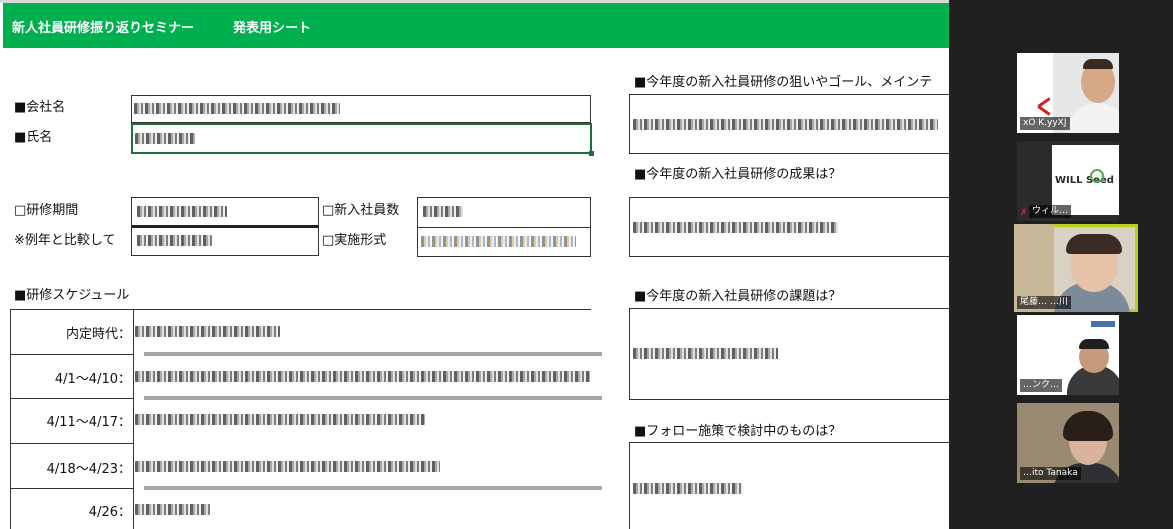  I want to click on name-label: ■氏名, so click(33, 137).